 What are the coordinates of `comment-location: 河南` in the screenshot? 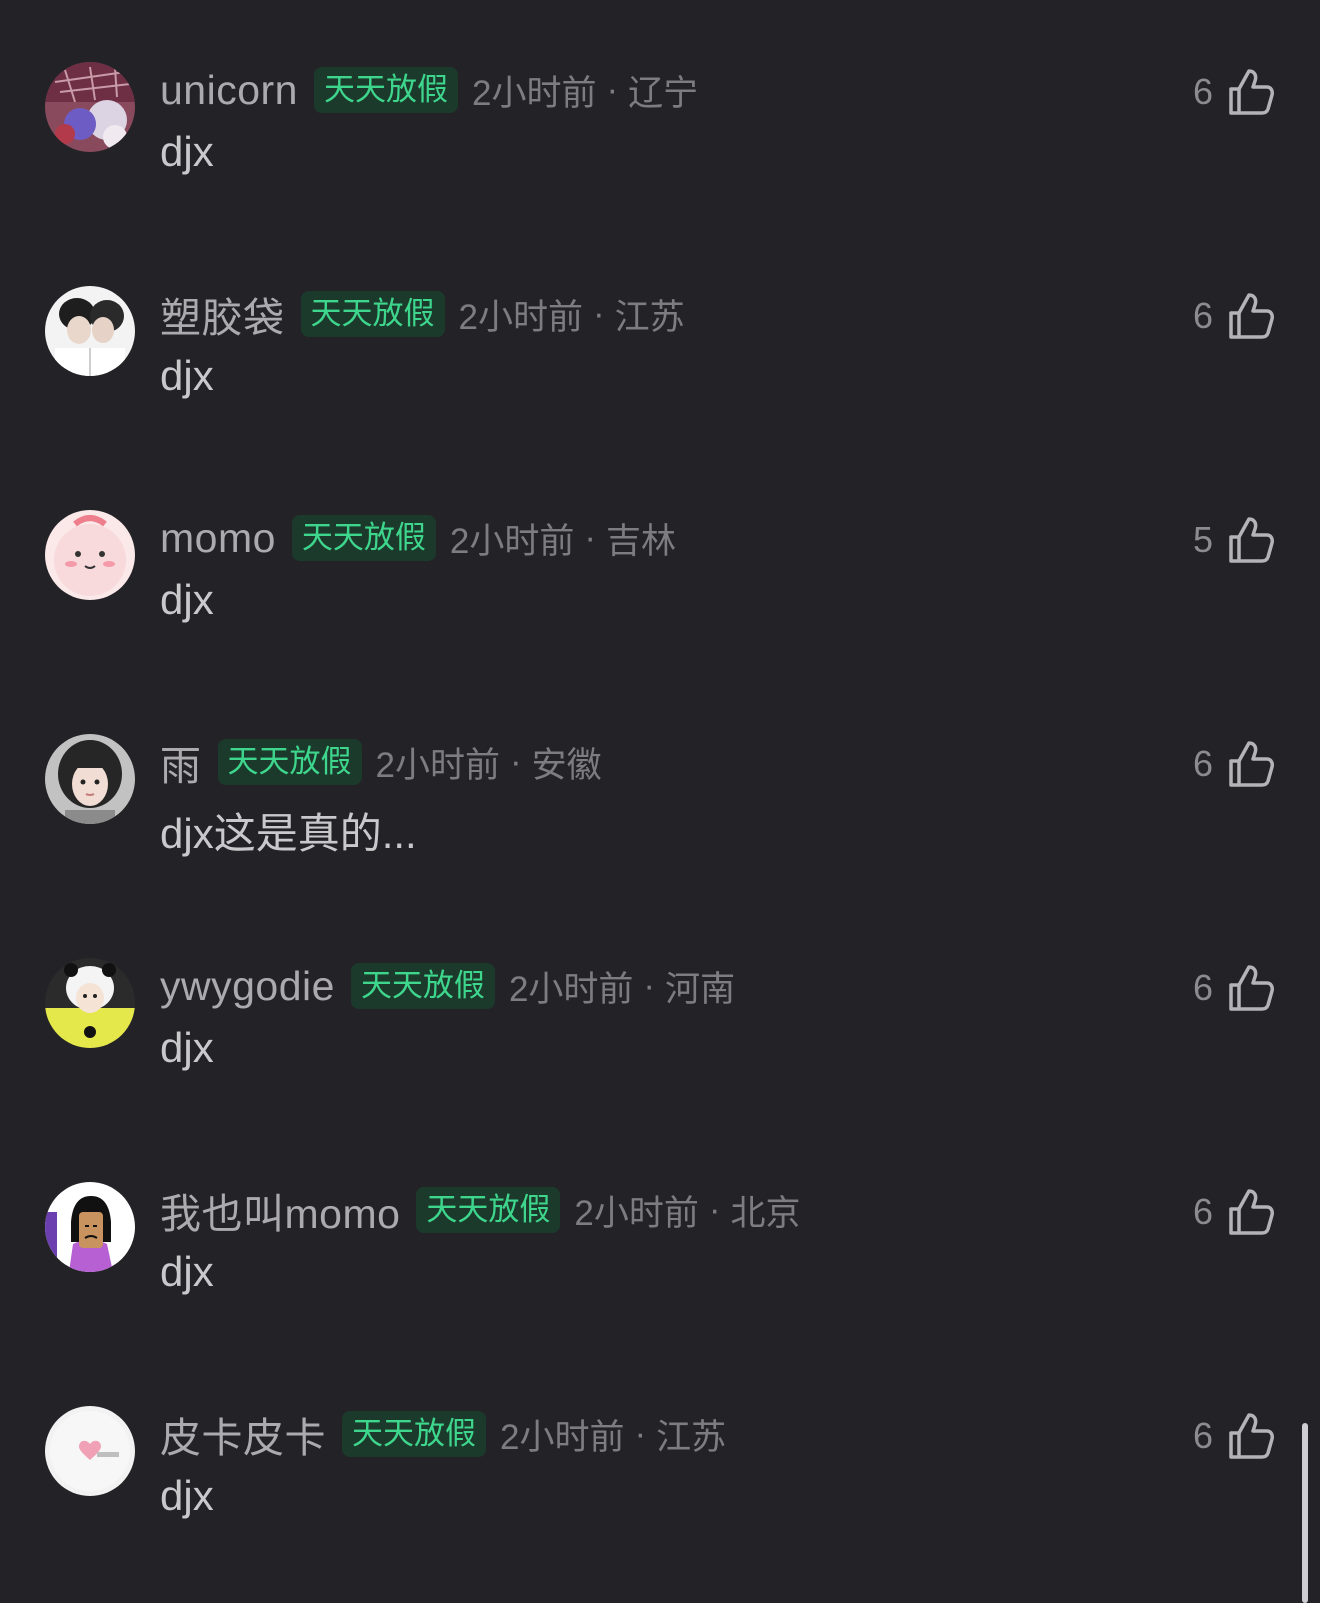 It's located at (700, 989).